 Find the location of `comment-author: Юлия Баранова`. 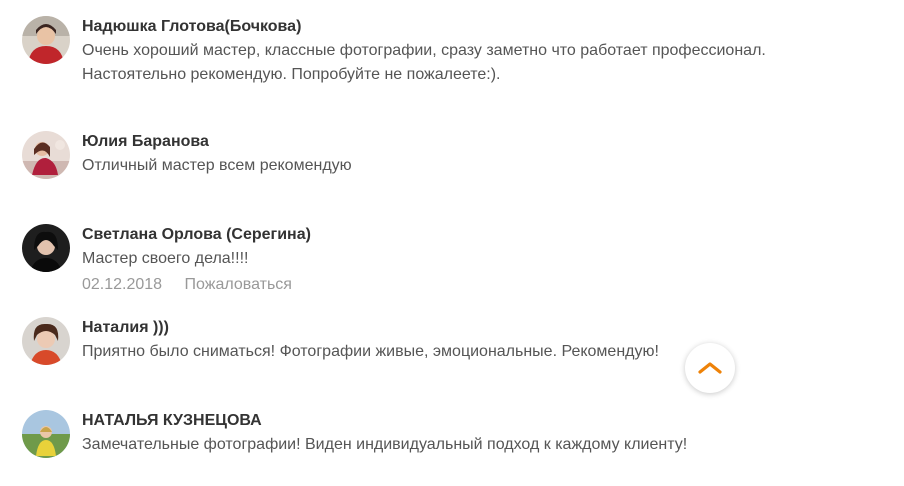

comment-author: Юлия Баранова is located at coordinates (217, 142).